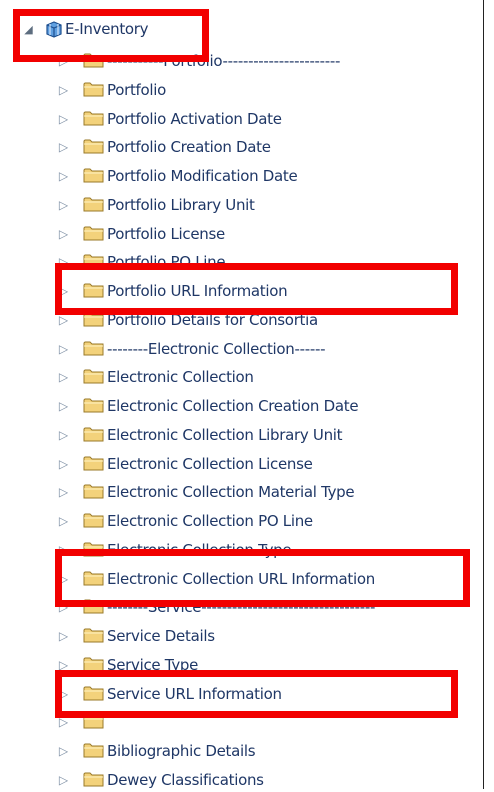  I want to click on tree-item-dewey-classifications: ▷ Dewey Classifications, so click(235, 780).